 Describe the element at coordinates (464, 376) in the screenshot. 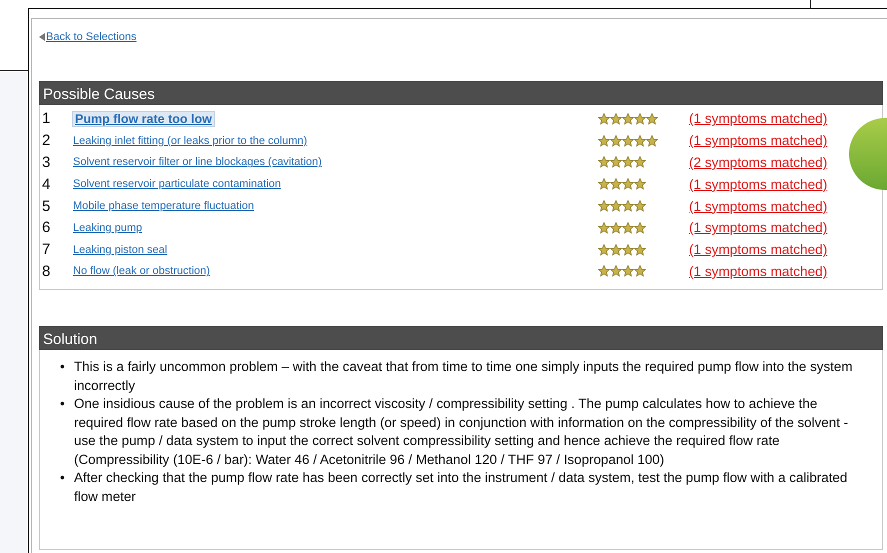

I see `solution-item: This is a fairly uncommon problem – with the caveat that from time to time one simply inputs the required pump flow into the system incorrectly` at that location.